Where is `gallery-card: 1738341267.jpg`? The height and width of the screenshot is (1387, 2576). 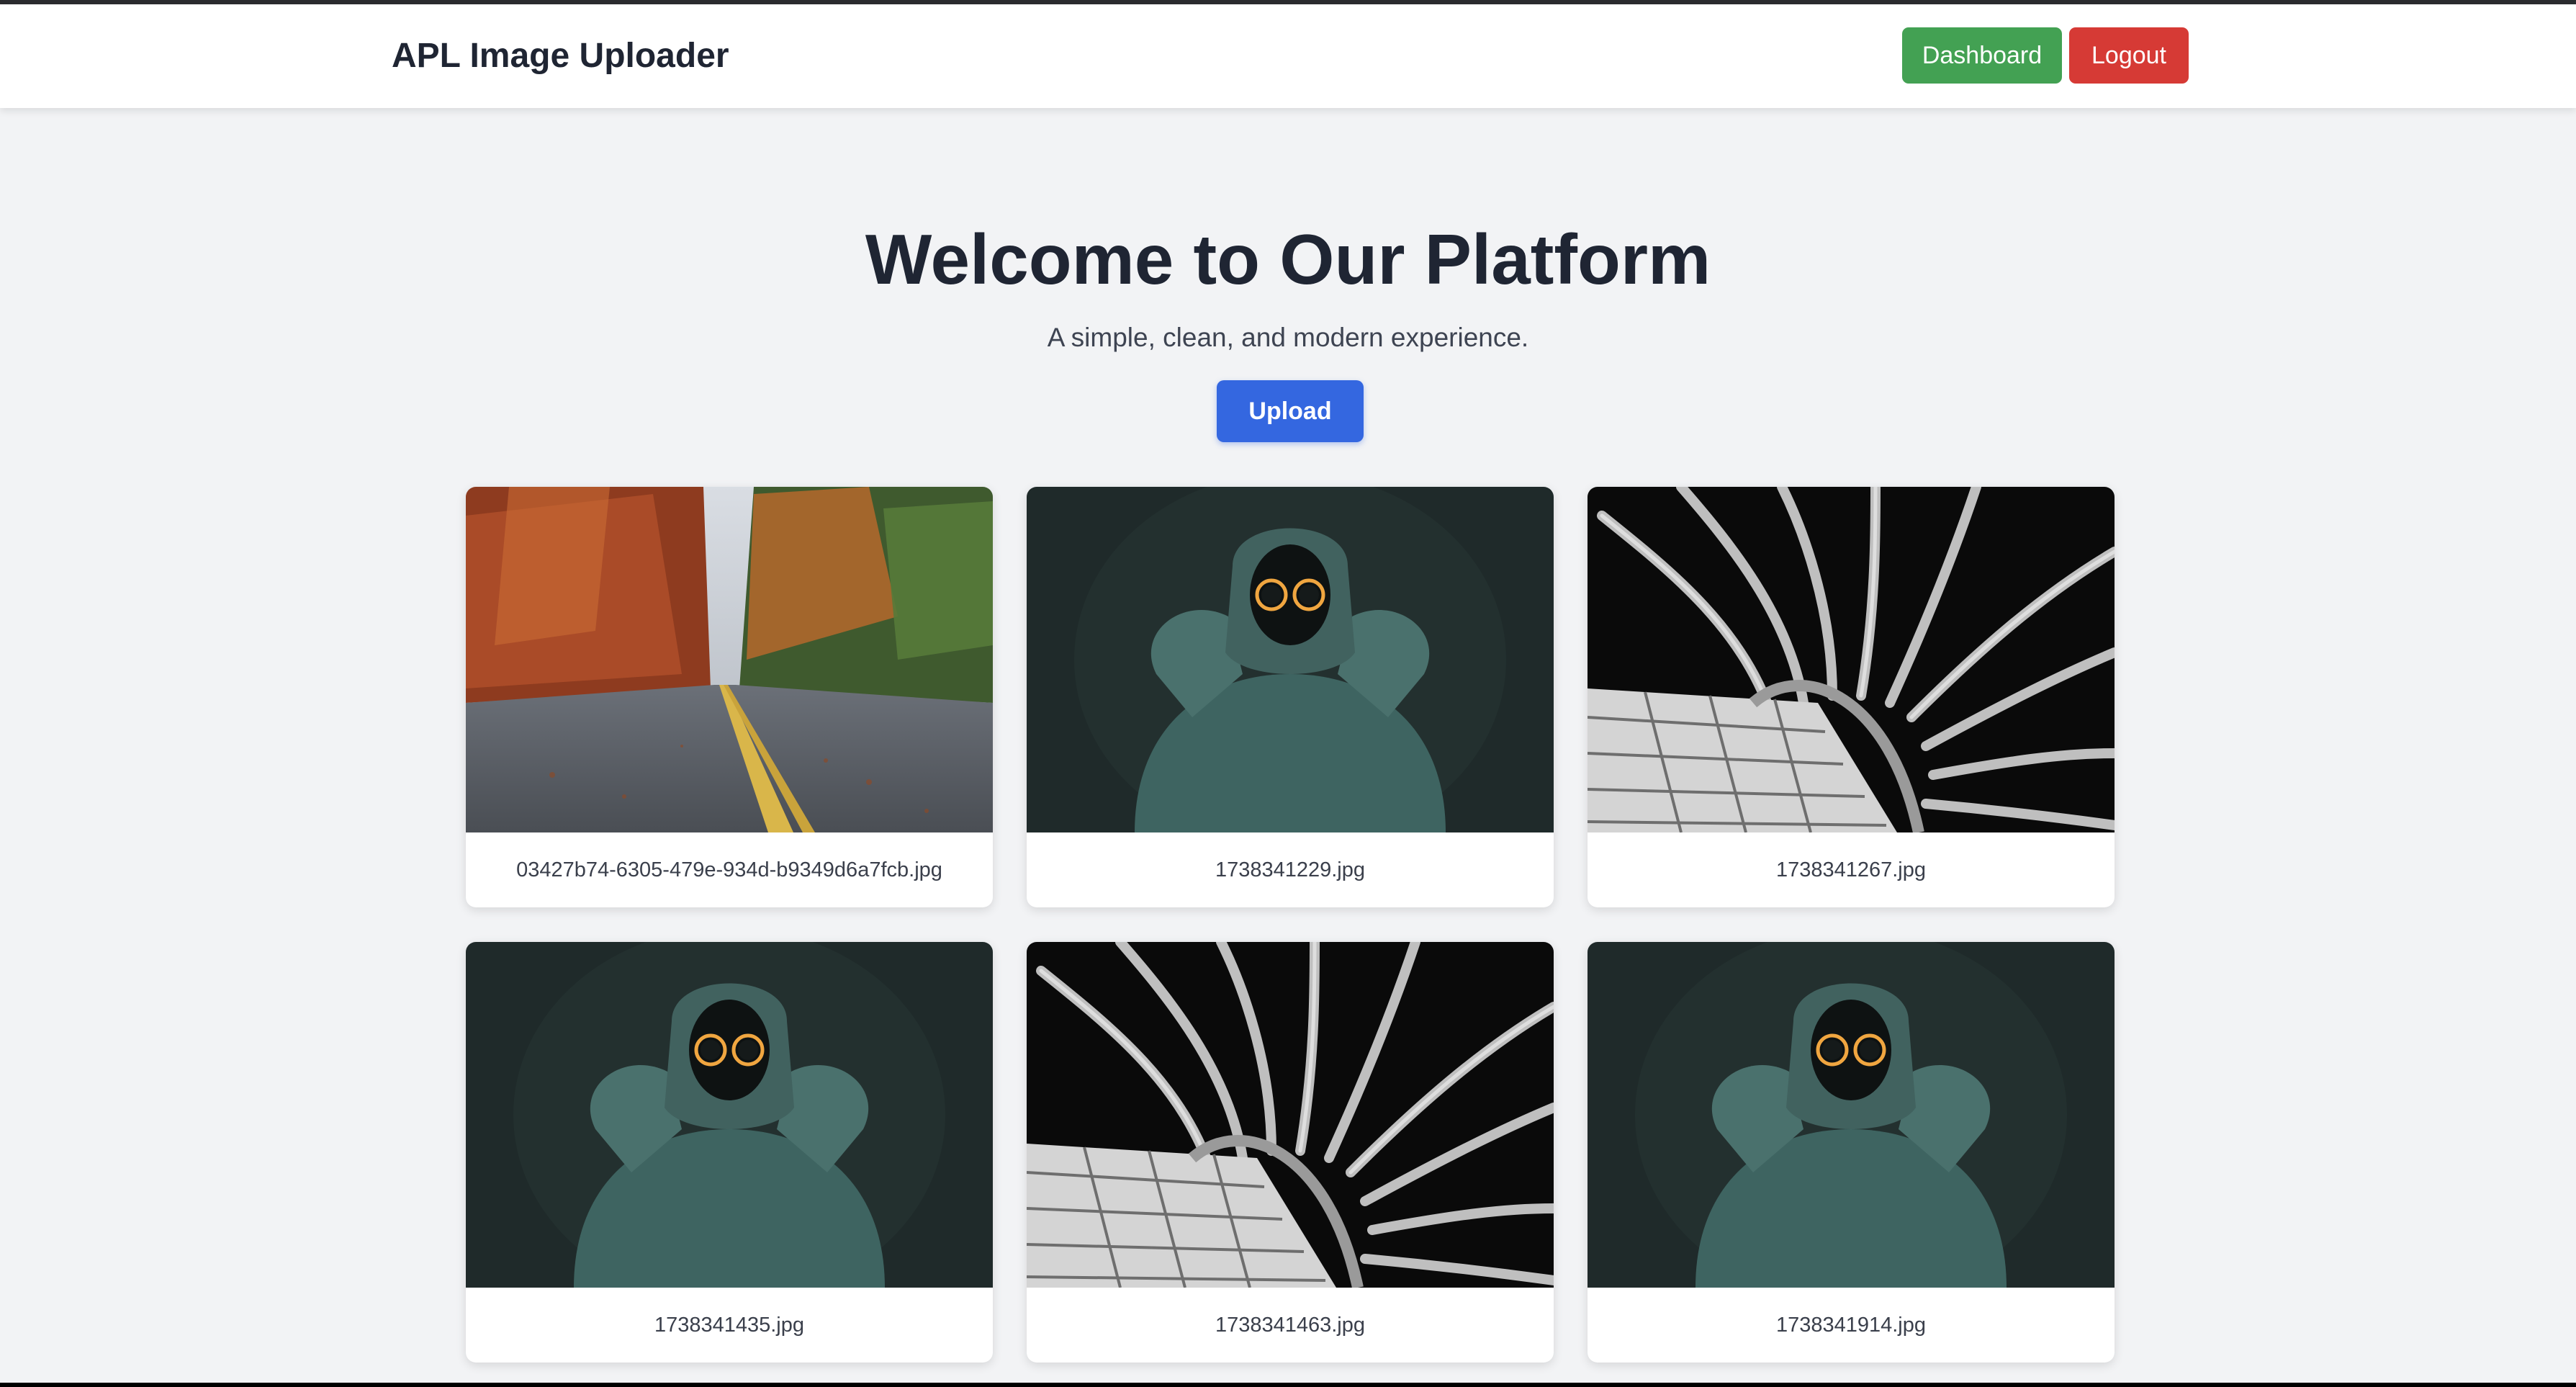 gallery-card: 1738341267.jpg is located at coordinates (1851, 697).